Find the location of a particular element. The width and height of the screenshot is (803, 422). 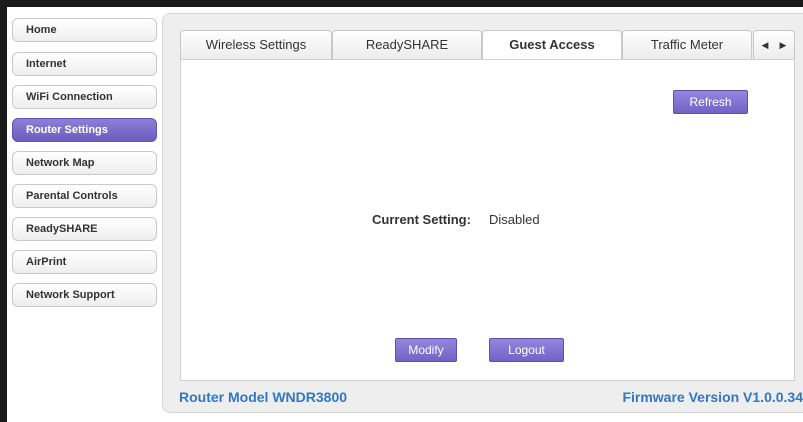

sidebar-item-network-support: Network Support is located at coordinates (84, 295).